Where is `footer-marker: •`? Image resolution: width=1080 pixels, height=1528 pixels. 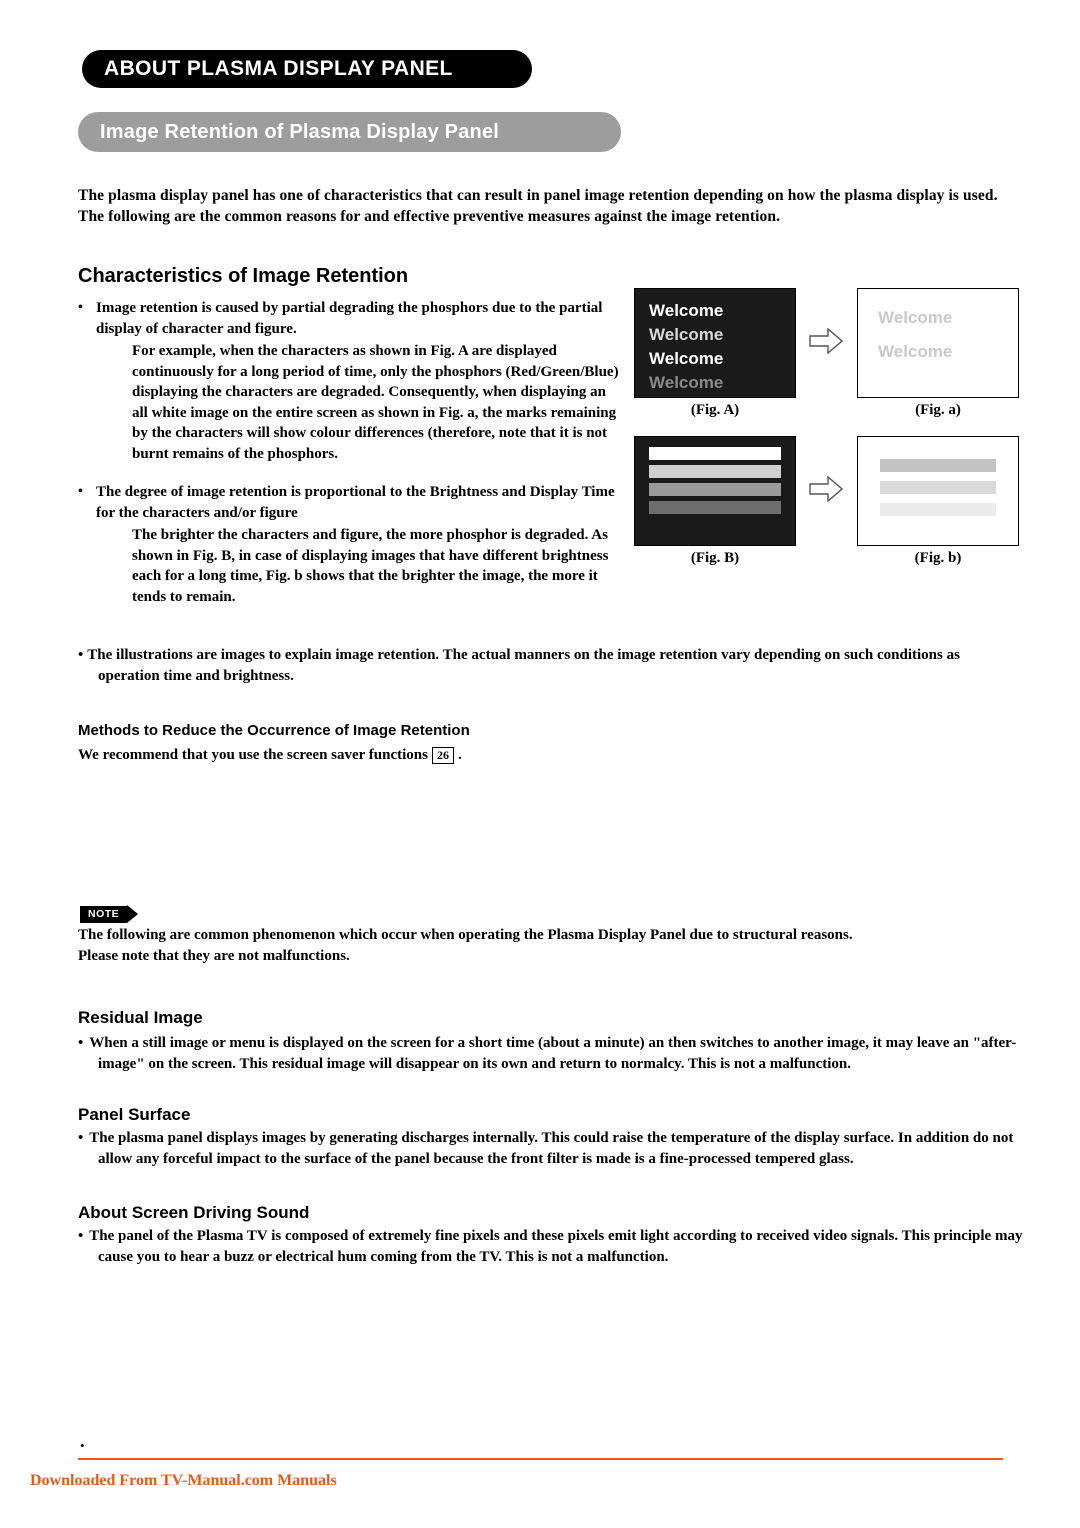
footer-marker: • is located at coordinates (82, 1445).